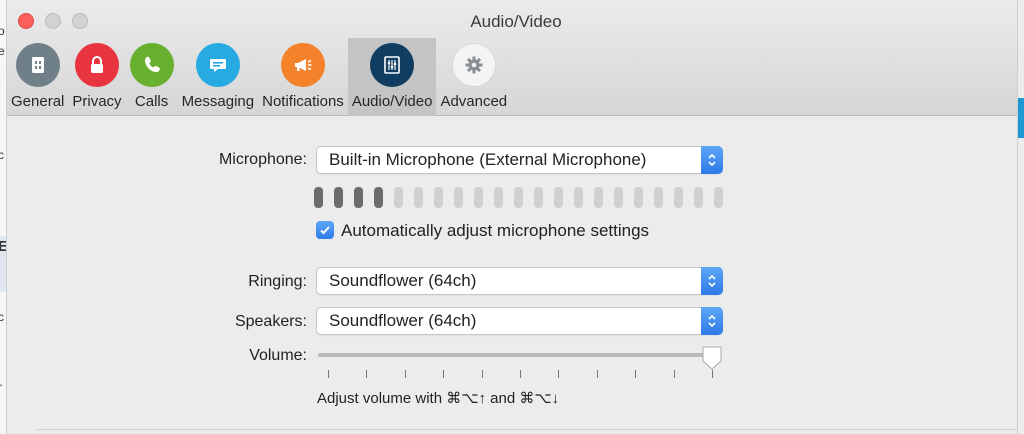 This screenshot has width=1024, height=434. I want to click on microphone-level-meter, so click(524, 197).